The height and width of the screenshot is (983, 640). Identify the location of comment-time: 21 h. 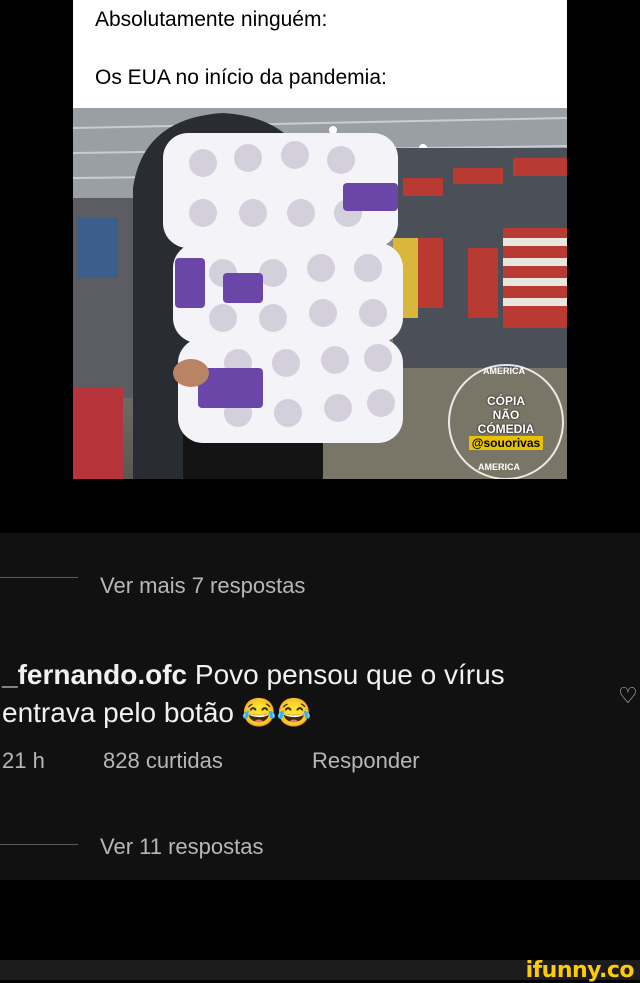
(23, 760).